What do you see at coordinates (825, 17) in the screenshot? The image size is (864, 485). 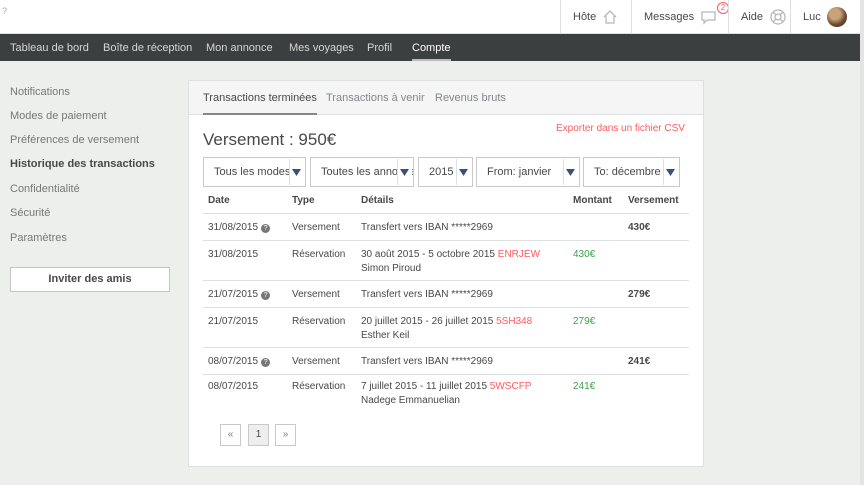 I see `user-menu: Luc` at bounding box center [825, 17].